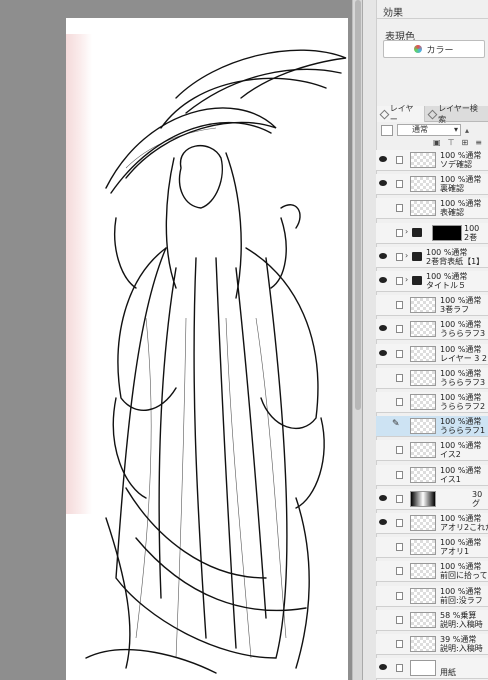 The image size is (488, 680). What do you see at coordinates (464, 527) in the screenshot?
I see `layer-name: アオリ2これかな` at bounding box center [464, 527].